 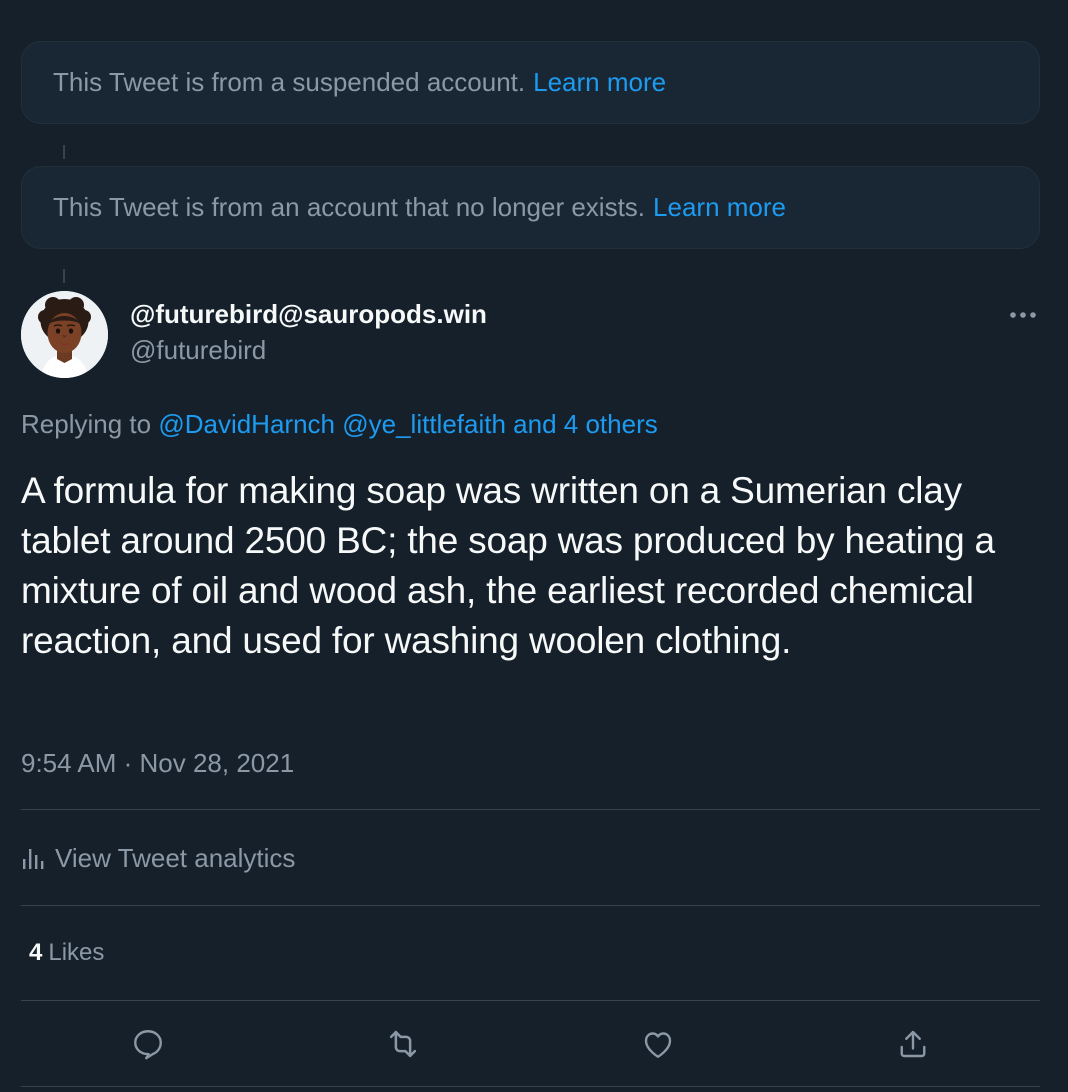 I want to click on reply-mention-link: @DavidHarnch, so click(x=246, y=424).